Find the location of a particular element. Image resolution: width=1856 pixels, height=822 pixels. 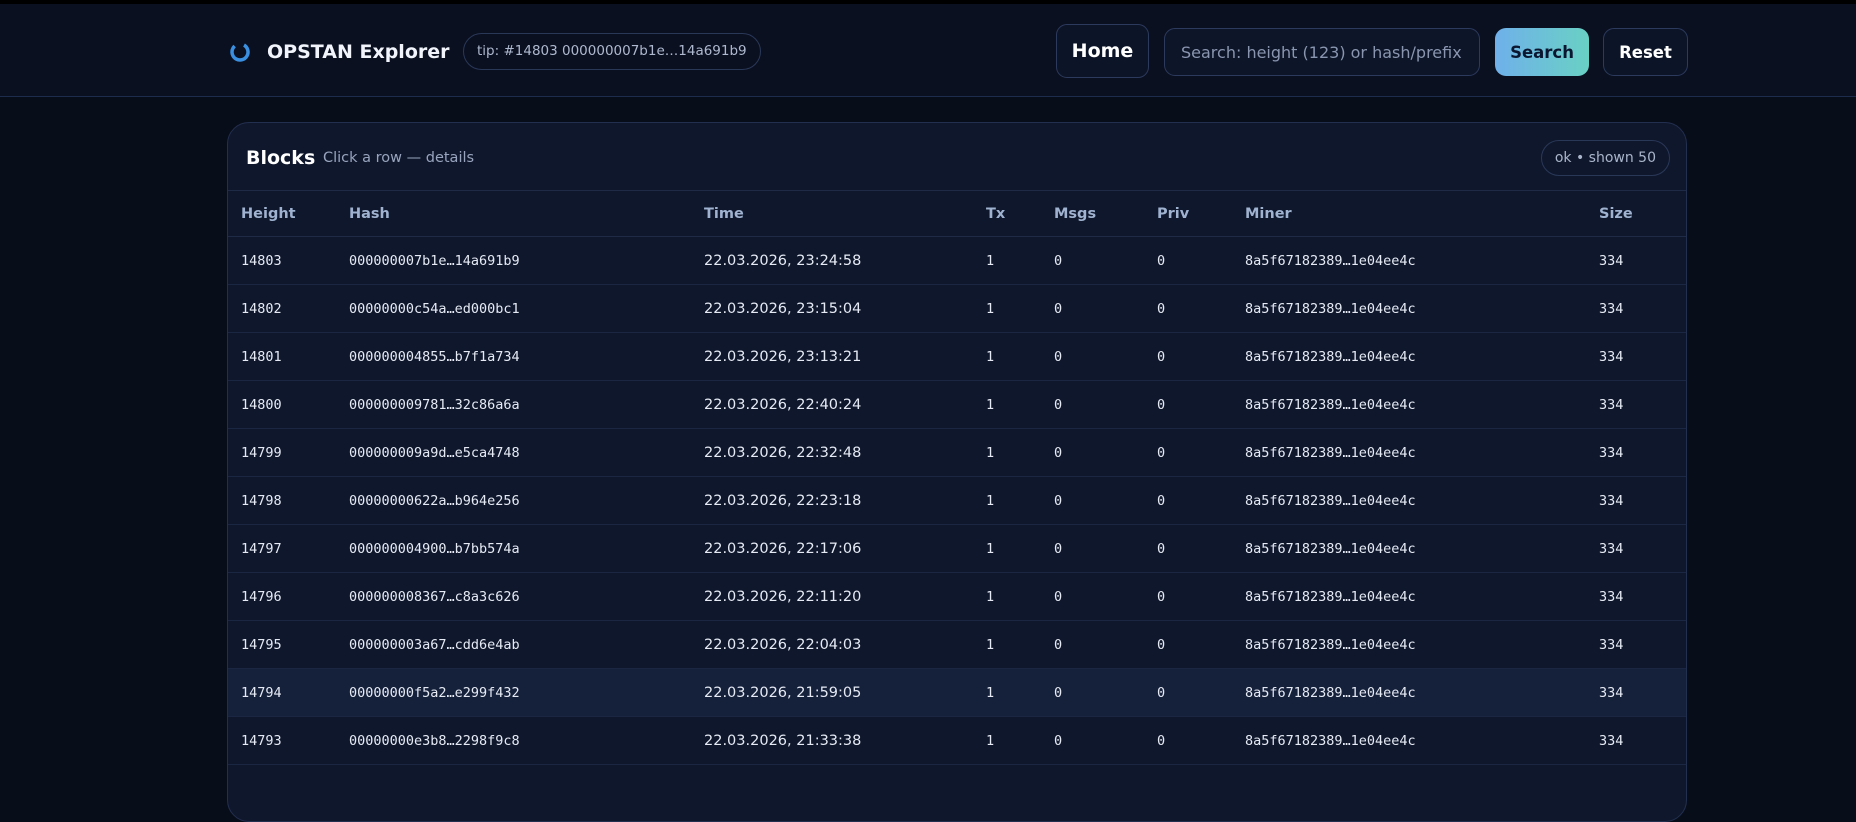

cell-height: 14794 is located at coordinates (282, 692).